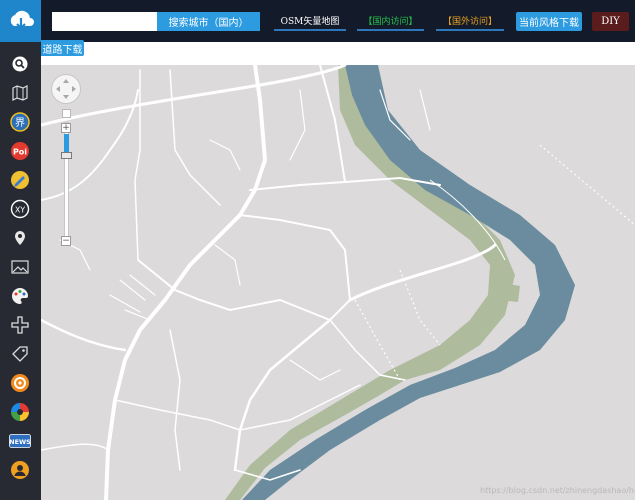  I want to click on pan-control, so click(66, 89).